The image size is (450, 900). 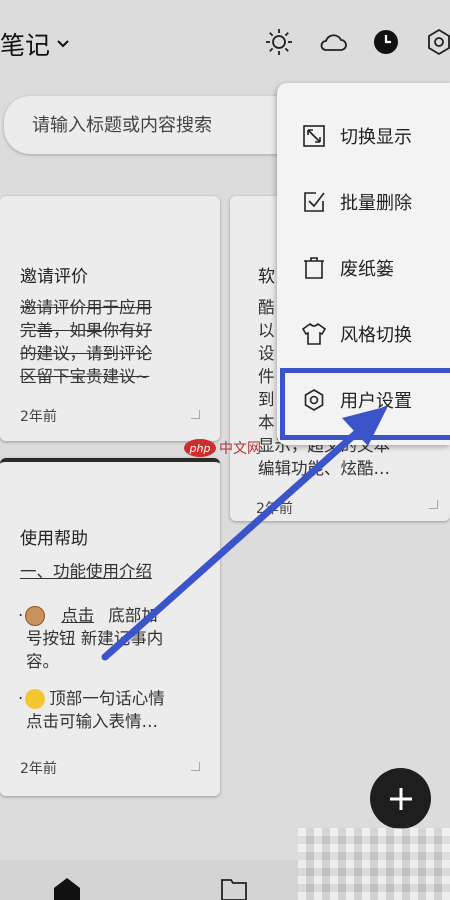 I want to click on watermark-logo: php 中文网, so click(x=222, y=448).